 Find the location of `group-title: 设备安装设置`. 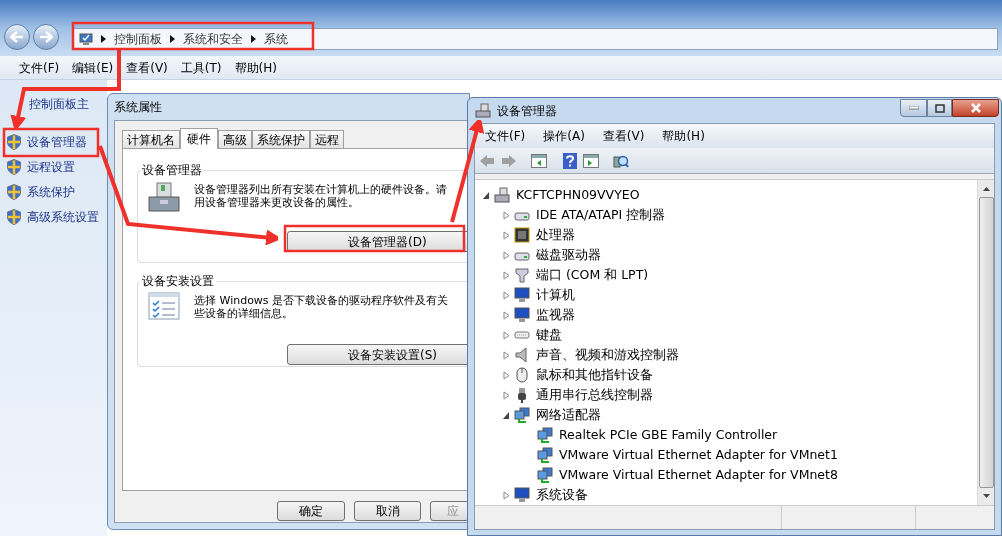

group-title: 设备安装设置 is located at coordinates (178, 281).